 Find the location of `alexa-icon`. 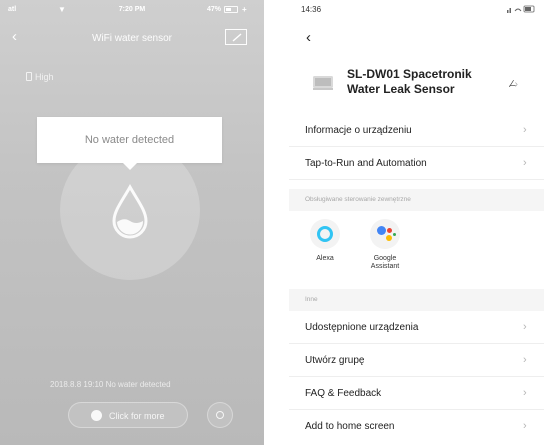

alexa-icon is located at coordinates (325, 234).